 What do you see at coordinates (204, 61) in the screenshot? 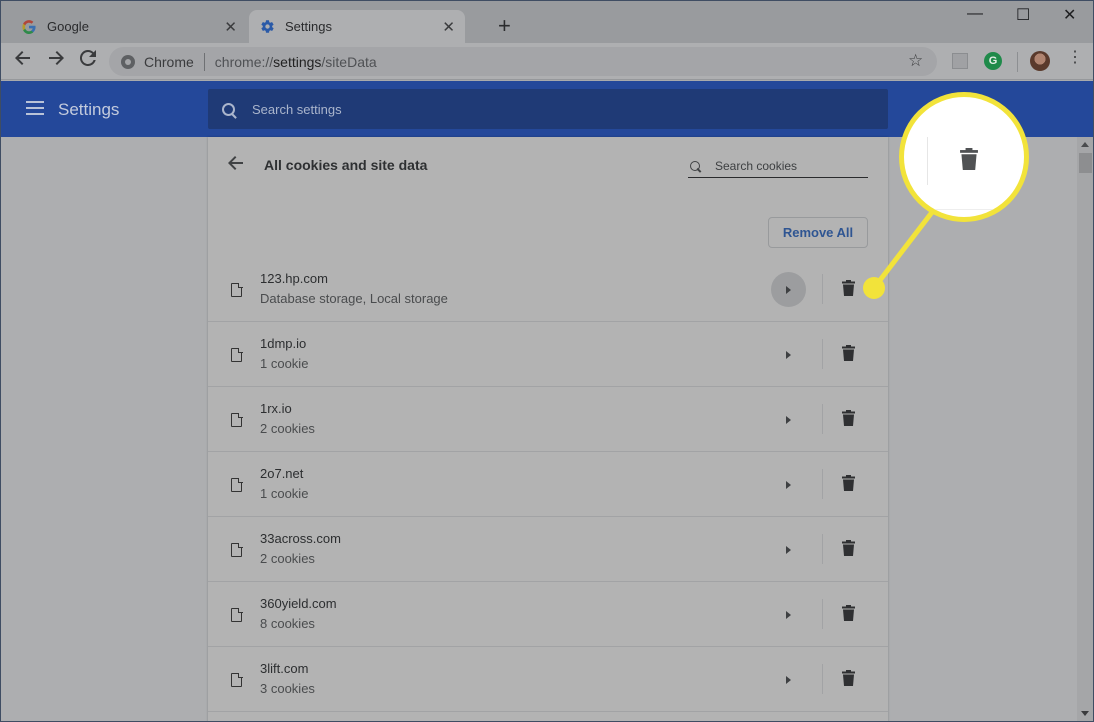
I see `omnibox-separator` at bounding box center [204, 61].